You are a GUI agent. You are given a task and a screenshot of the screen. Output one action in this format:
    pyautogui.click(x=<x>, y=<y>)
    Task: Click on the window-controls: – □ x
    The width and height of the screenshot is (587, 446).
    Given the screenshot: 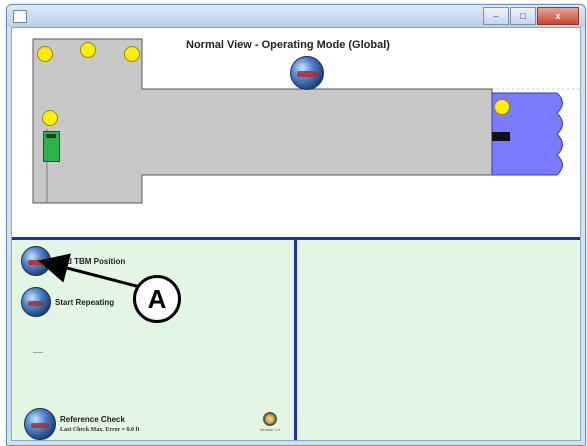 What is the action you would take?
    pyautogui.click(x=530, y=16)
    